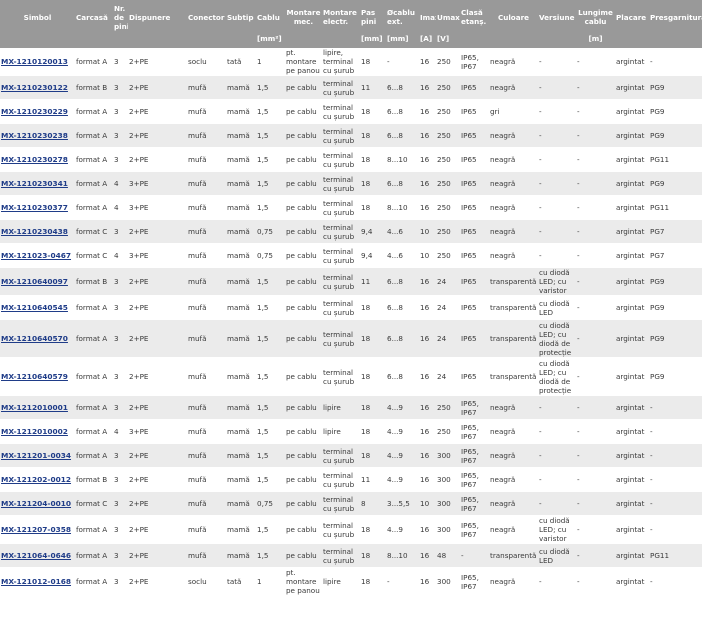 Image resolution: width=702 pixels, height=633 pixels. I want to click on symbol-link: MX-1210230341, so click(34, 183).